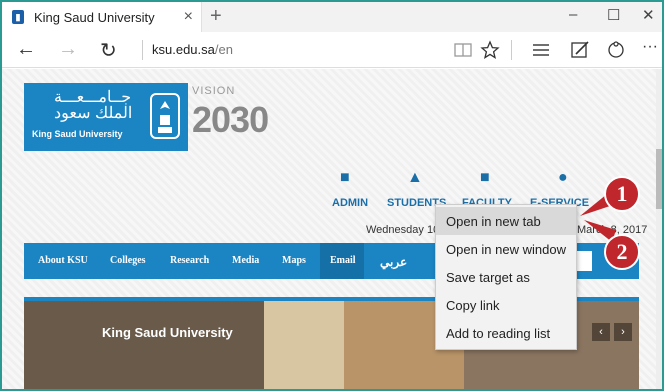 The height and width of the screenshot is (391, 664). Describe the element at coordinates (415, 177) in the screenshot. I see `students-icon: ▲` at that location.